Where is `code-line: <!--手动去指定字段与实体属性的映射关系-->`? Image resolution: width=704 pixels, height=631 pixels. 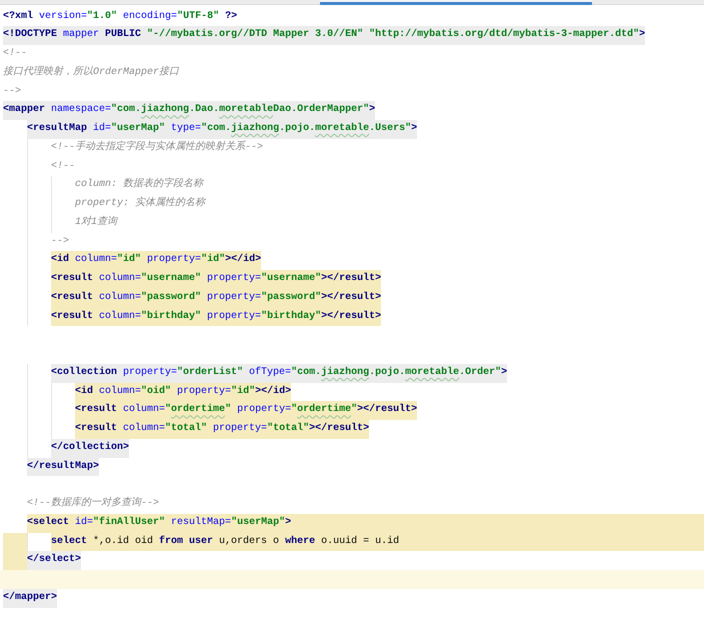
code-line: <!--手动去指定字段与实体属性的映射关系--> is located at coordinates (157, 147).